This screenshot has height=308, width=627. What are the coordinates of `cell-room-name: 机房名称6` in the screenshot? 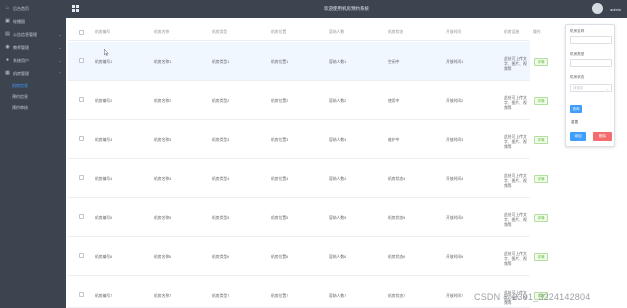 It's located at (163, 257).